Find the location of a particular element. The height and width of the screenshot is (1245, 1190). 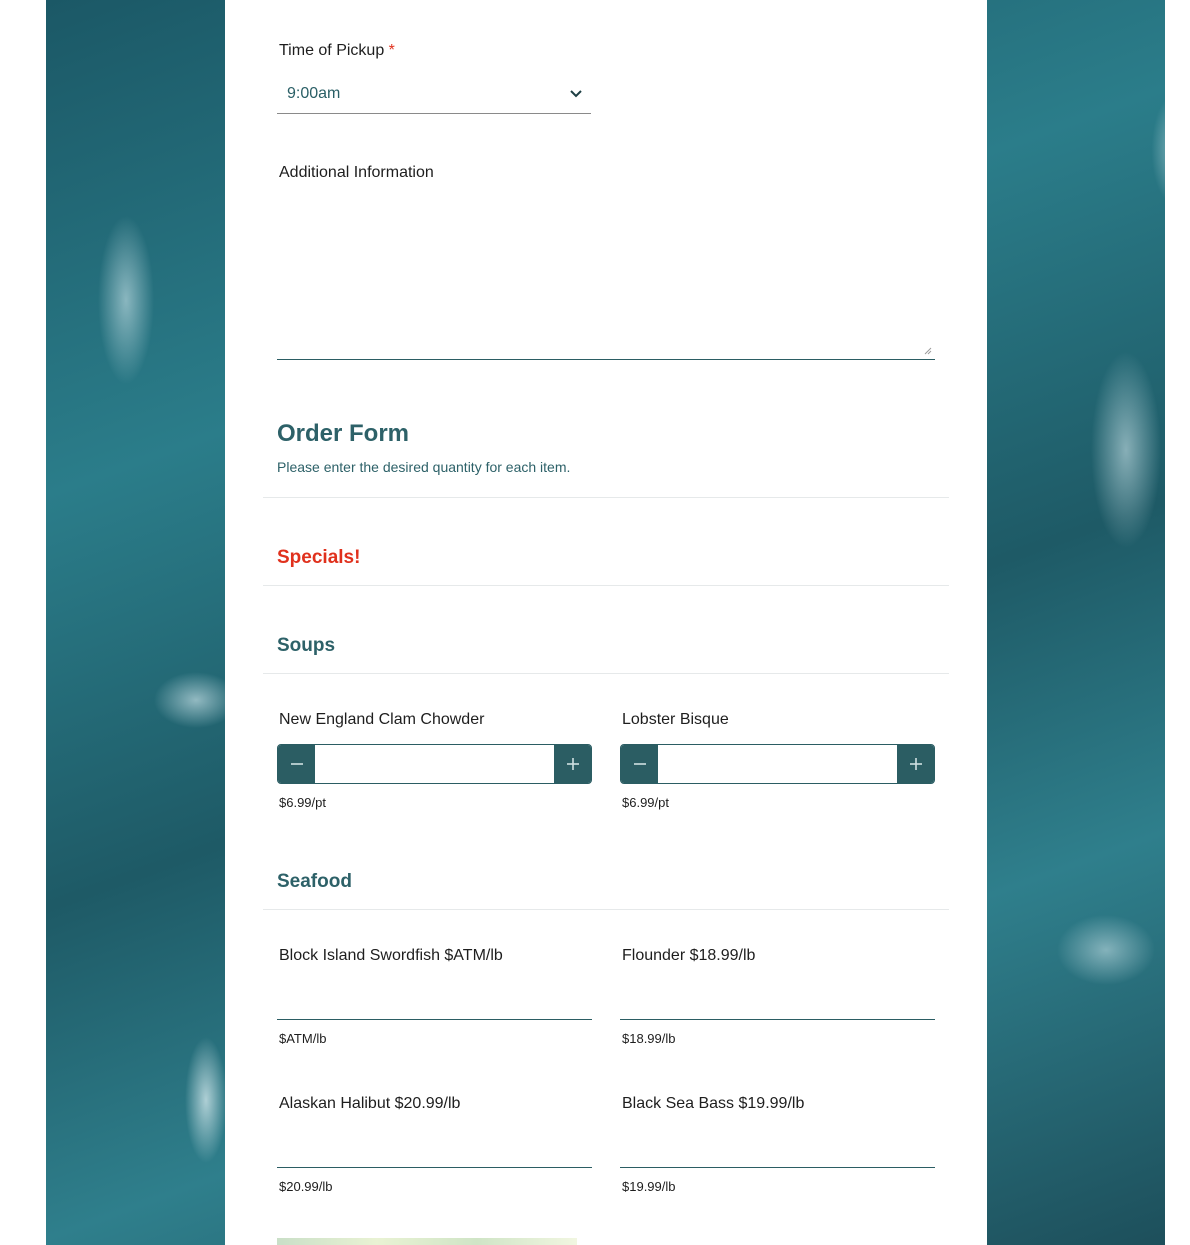

lobster-bisque-decrement-button is located at coordinates (639, 764).